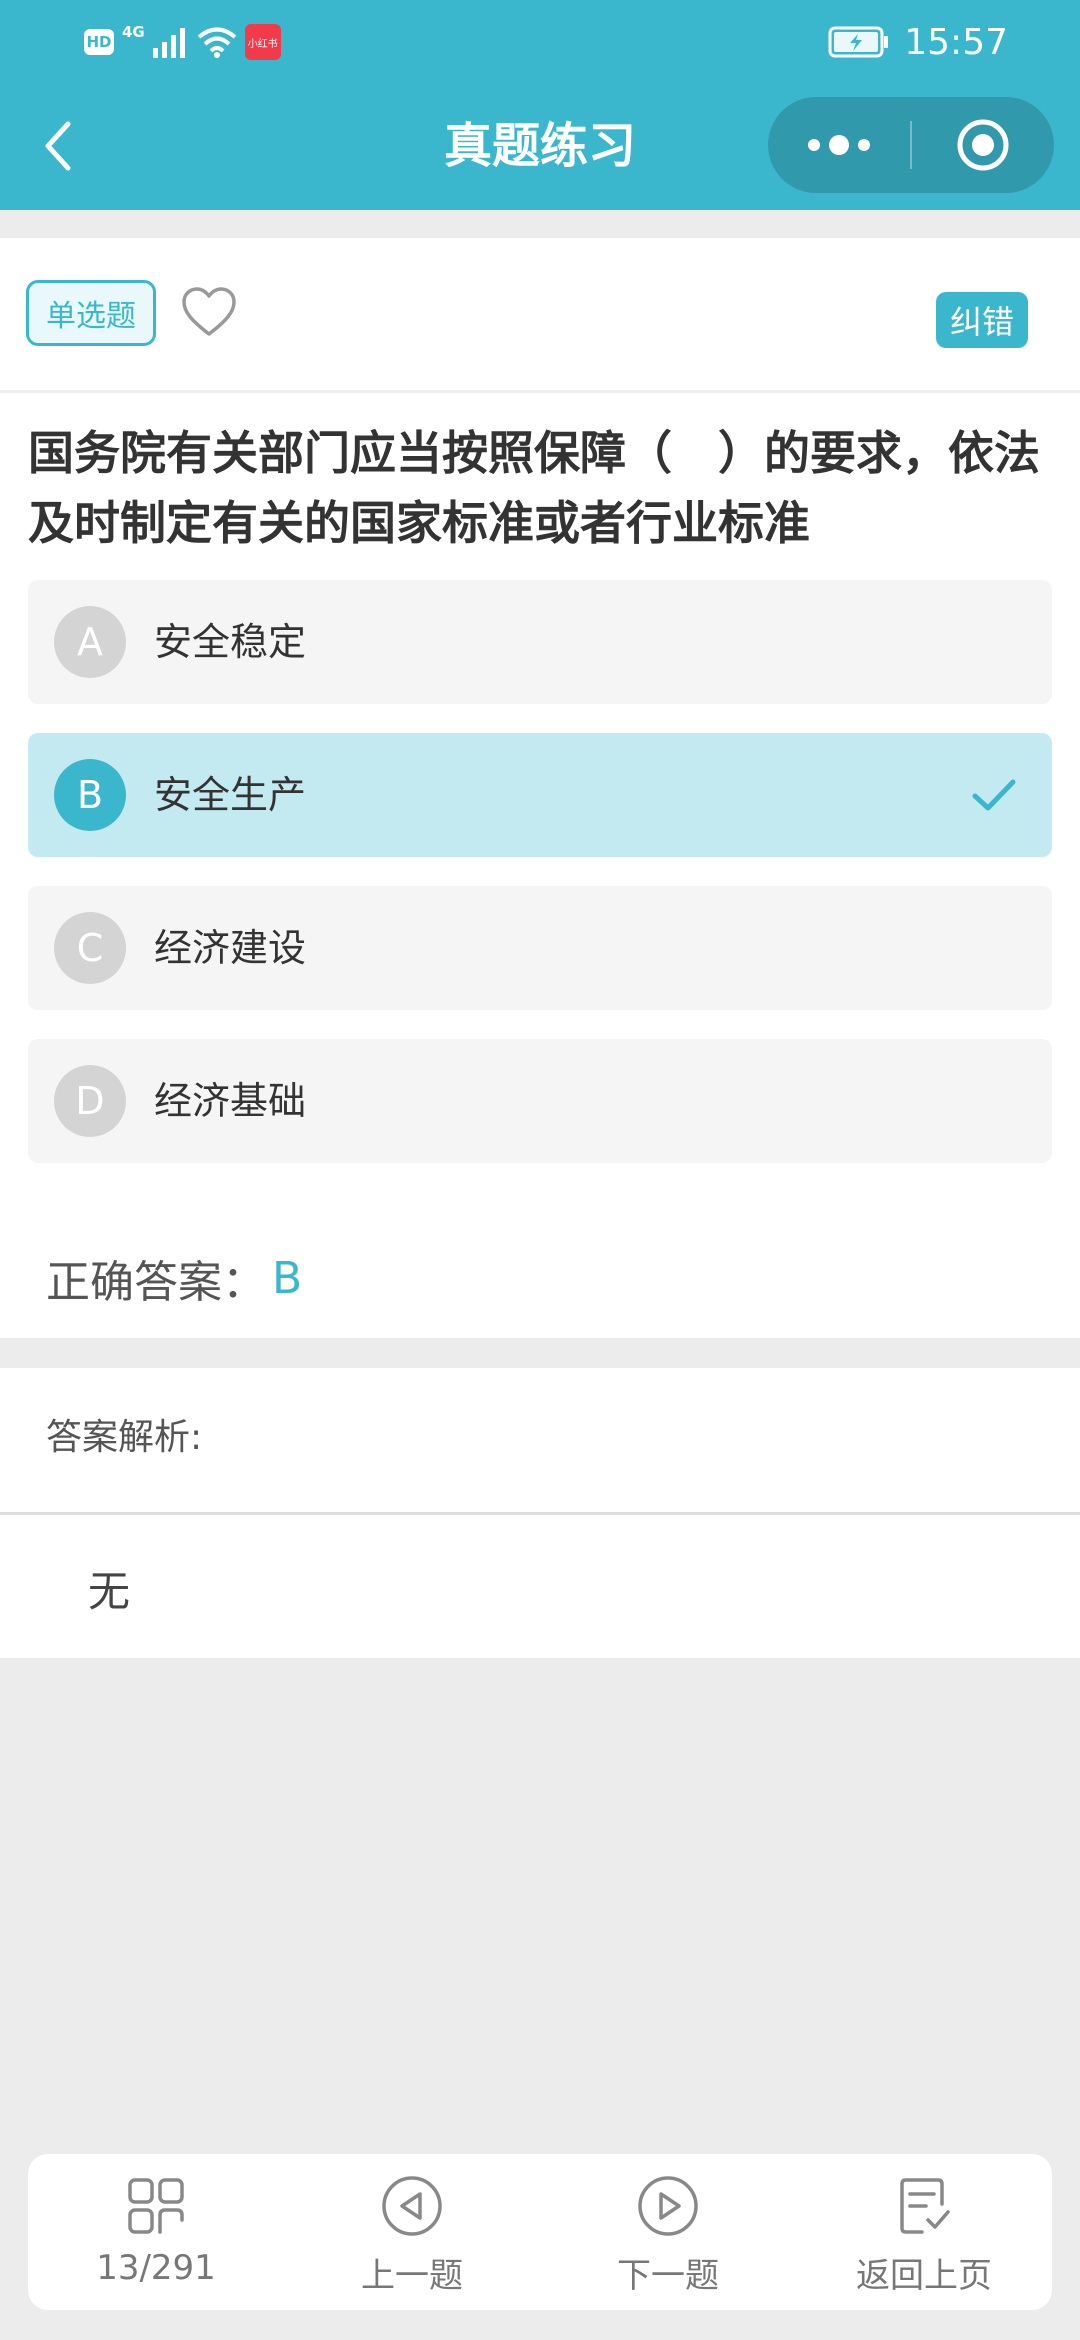 This screenshot has height=2340, width=1080. I want to click on analysis-card: 答案解析: 无, so click(540, 1513).